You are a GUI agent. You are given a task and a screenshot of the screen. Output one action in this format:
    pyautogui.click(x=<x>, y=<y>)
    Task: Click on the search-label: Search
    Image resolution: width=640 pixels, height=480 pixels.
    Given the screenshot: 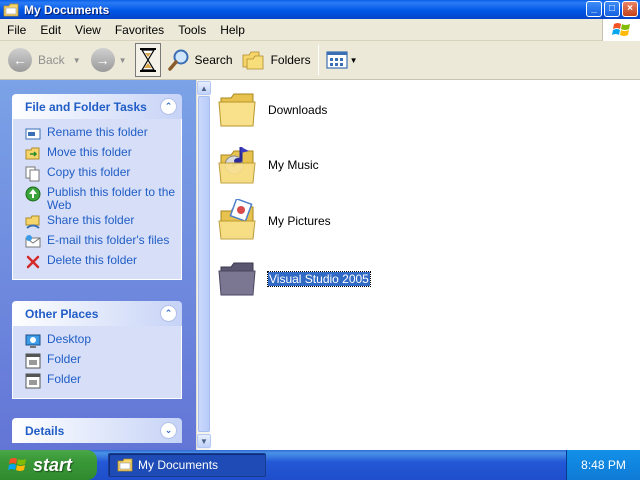 What is the action you would take?
    pyautogui.click(x=213, y=60)
    